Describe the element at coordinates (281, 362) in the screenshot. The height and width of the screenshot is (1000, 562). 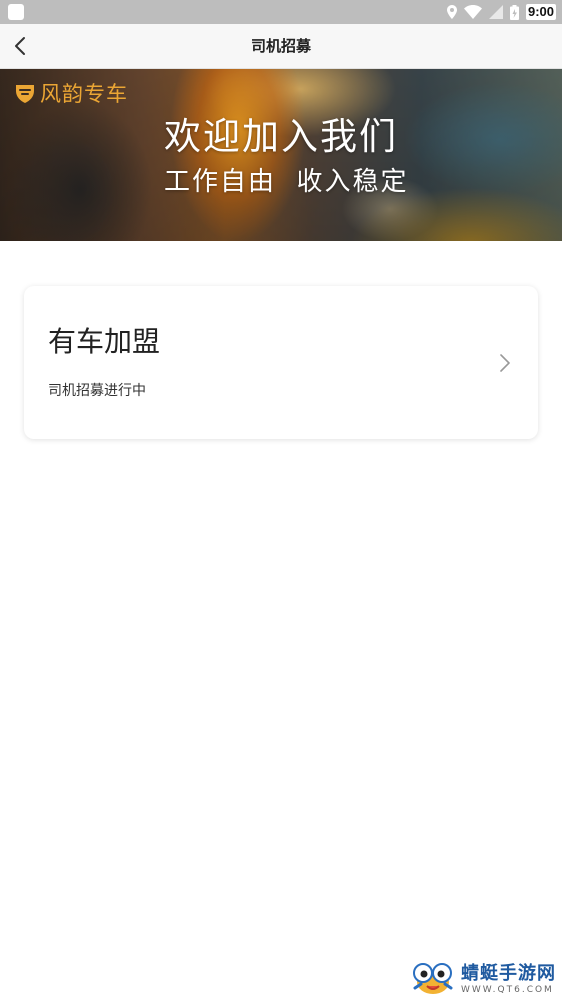
I see `join-with-car-card: 有车加盟 司机招募进行中` at that location.